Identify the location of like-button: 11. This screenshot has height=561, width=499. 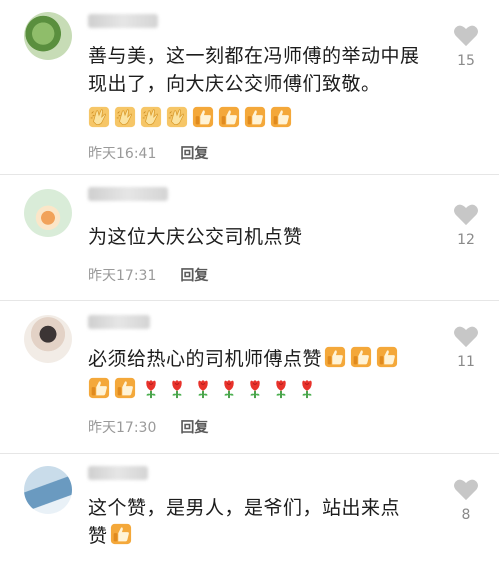
(466, 347).